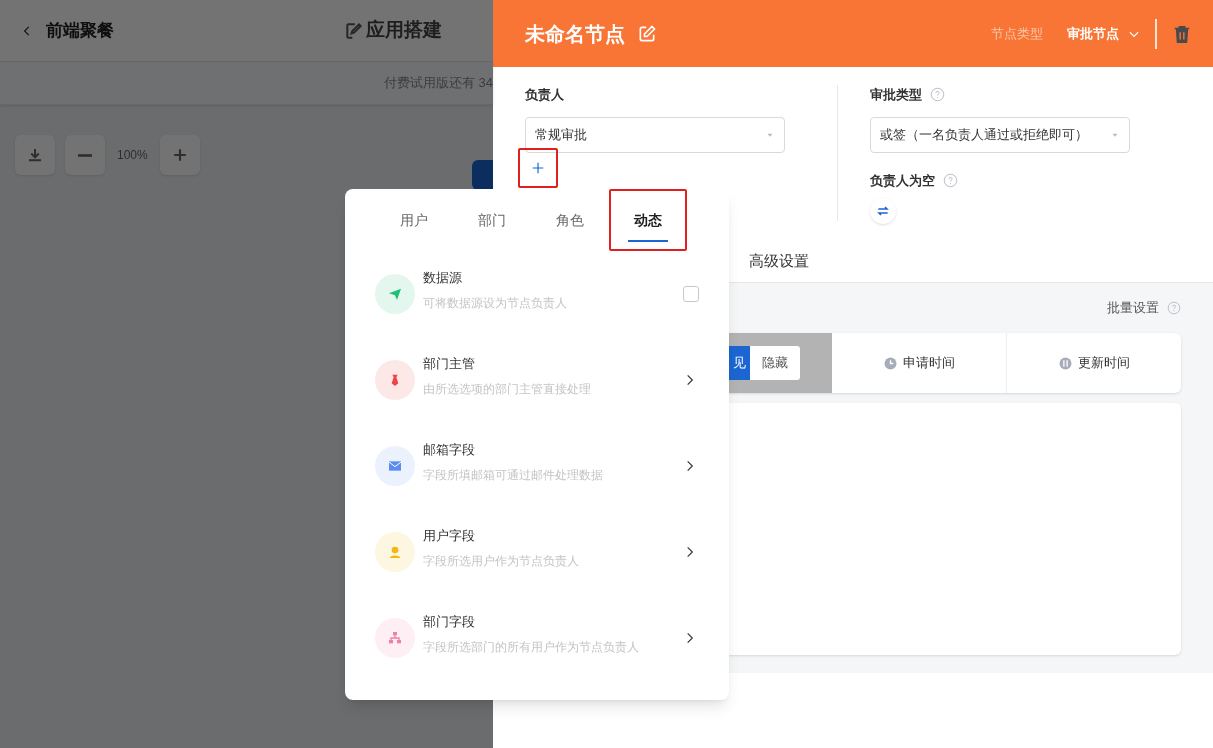 This screenshot has height=748, width=1213. I want to click on download-button, so click(35, 155).